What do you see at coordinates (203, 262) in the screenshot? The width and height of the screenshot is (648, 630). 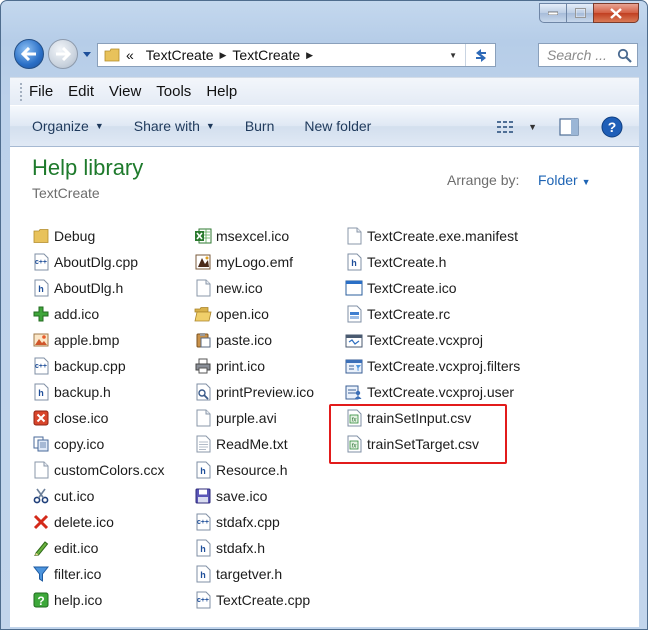 I see `image-icon` at bounding box center [203, 262].